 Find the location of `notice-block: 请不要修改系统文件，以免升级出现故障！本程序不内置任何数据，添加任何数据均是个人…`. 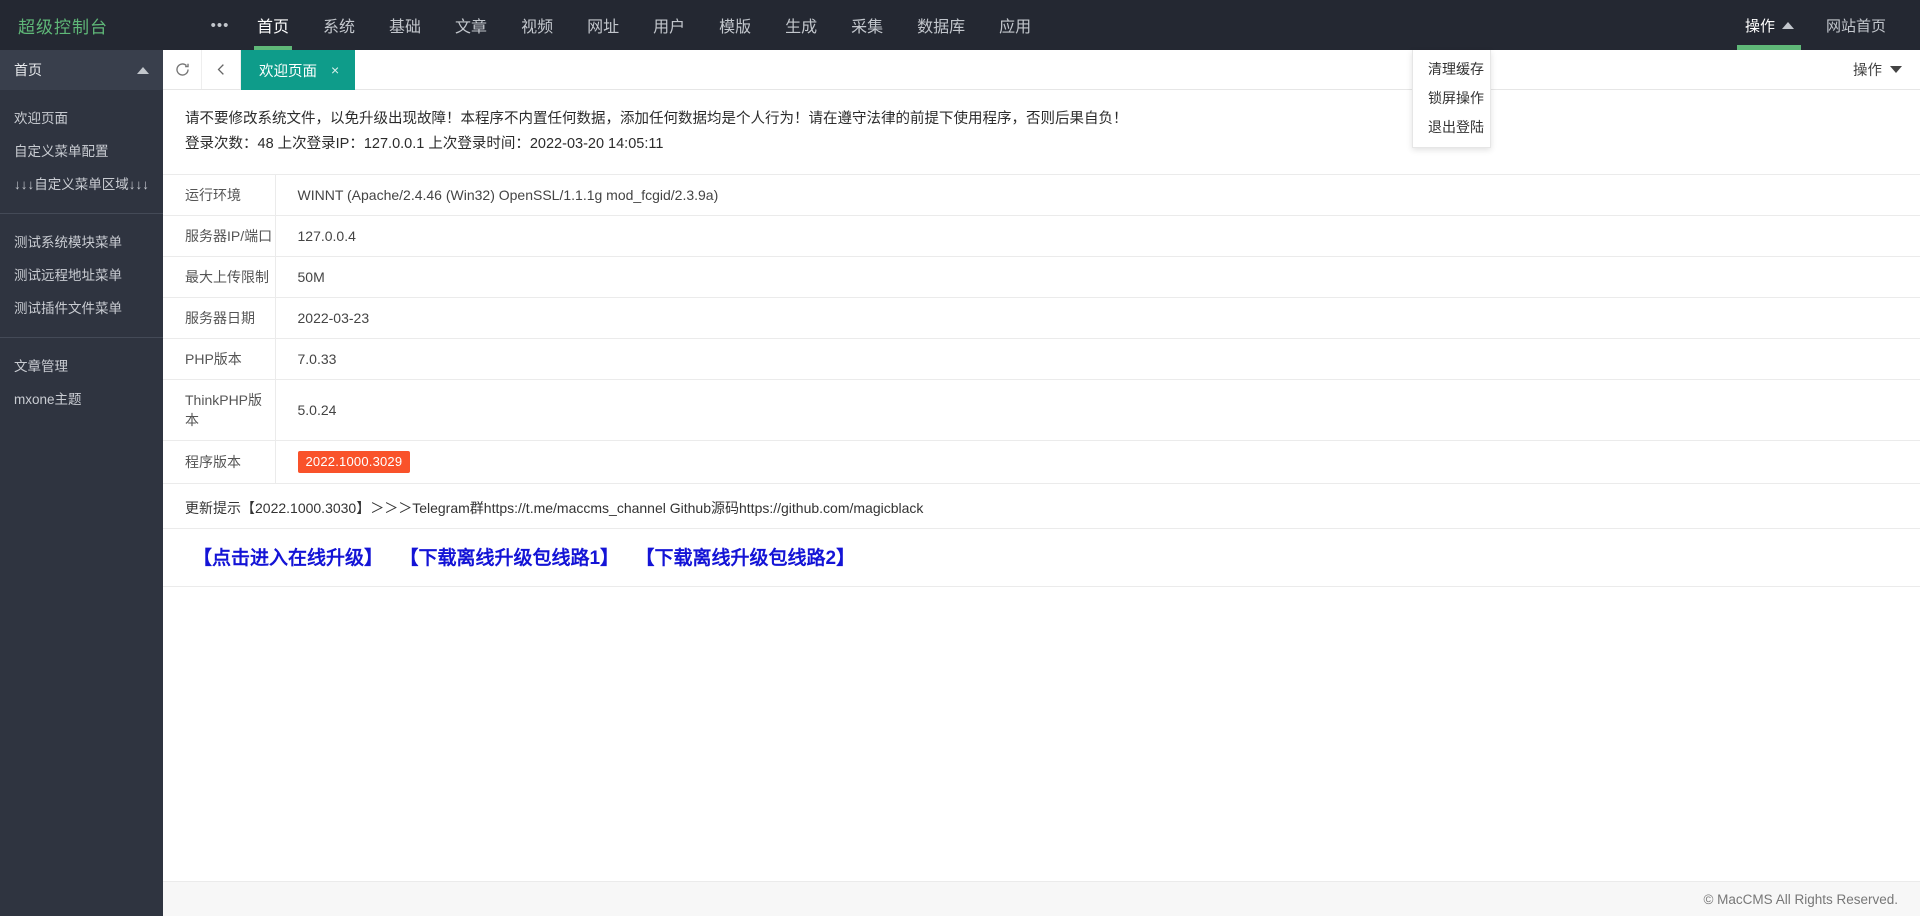

notice-block: 请不要修改系统文件，以免升级出现故障！本程序不内置任何数据，添加任何数据均是个人… is located at coordinates (1041, 130).